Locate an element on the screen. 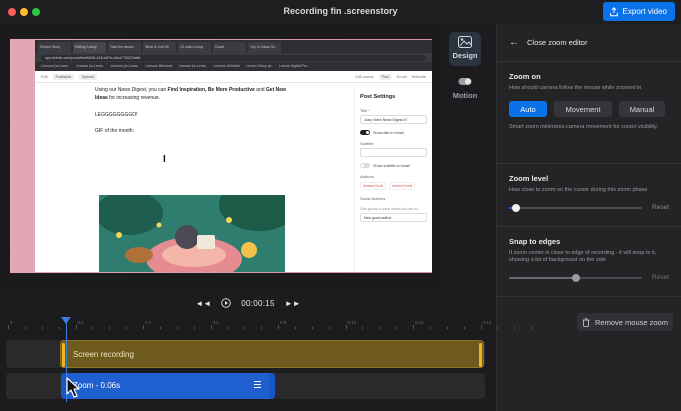 Image resolution: width=681 pixels, height=411 pixels. play-icon is located at coordinates (226, 303).